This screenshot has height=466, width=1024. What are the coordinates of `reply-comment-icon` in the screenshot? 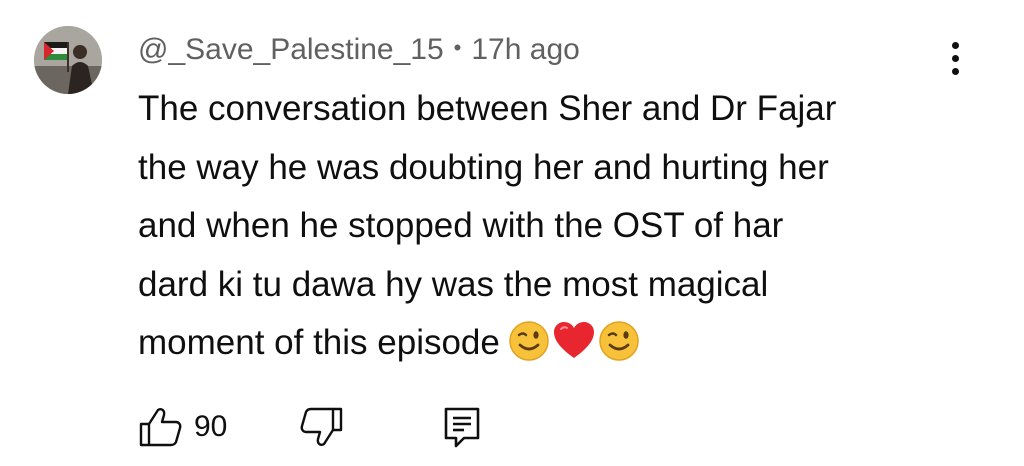 It's located at (462, 427).